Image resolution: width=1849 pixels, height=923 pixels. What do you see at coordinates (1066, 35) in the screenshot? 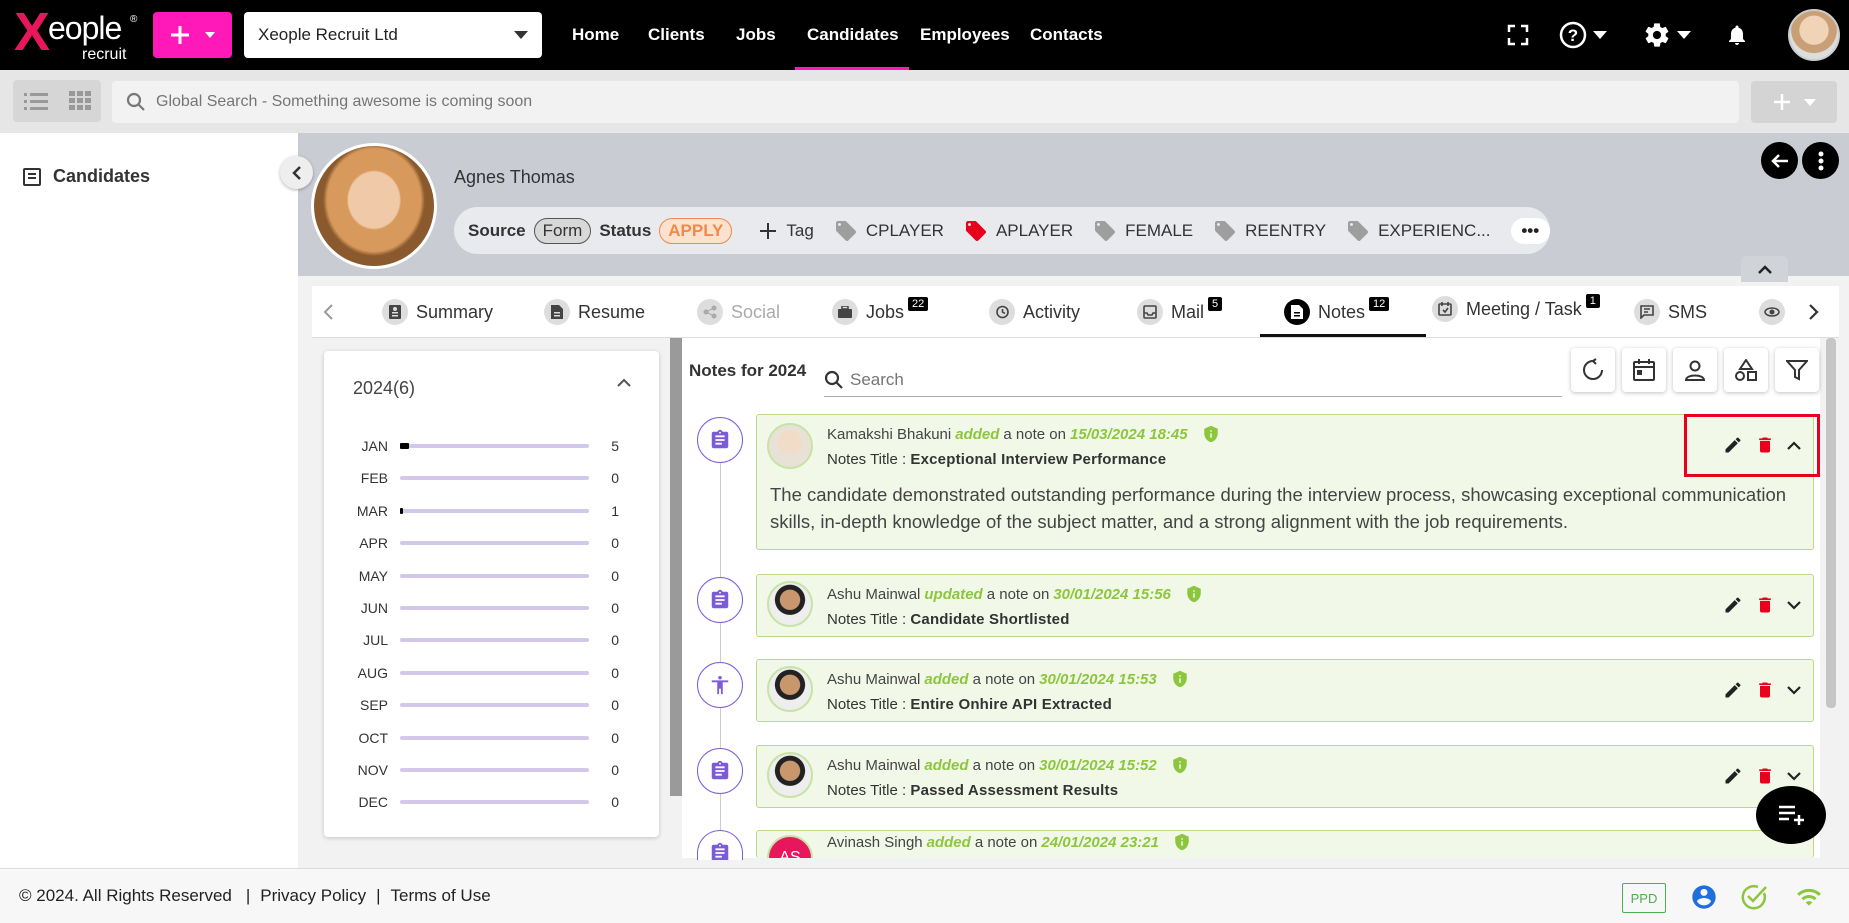
I see `nav-contacts: Contacts` at bounding box center [1066, 35].